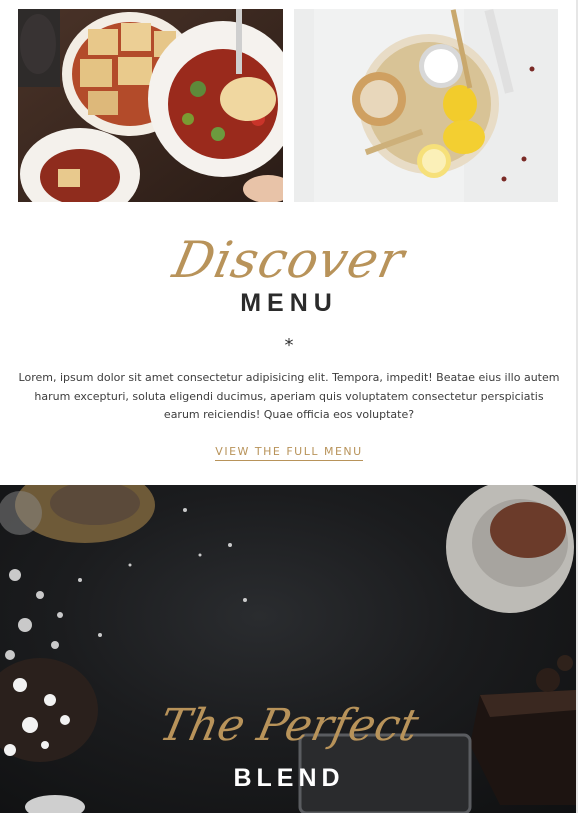  What do you see at coordinates (426, 105) in the screenshot?
I see `food-photo-lemons` at bounding box center [426, 105].